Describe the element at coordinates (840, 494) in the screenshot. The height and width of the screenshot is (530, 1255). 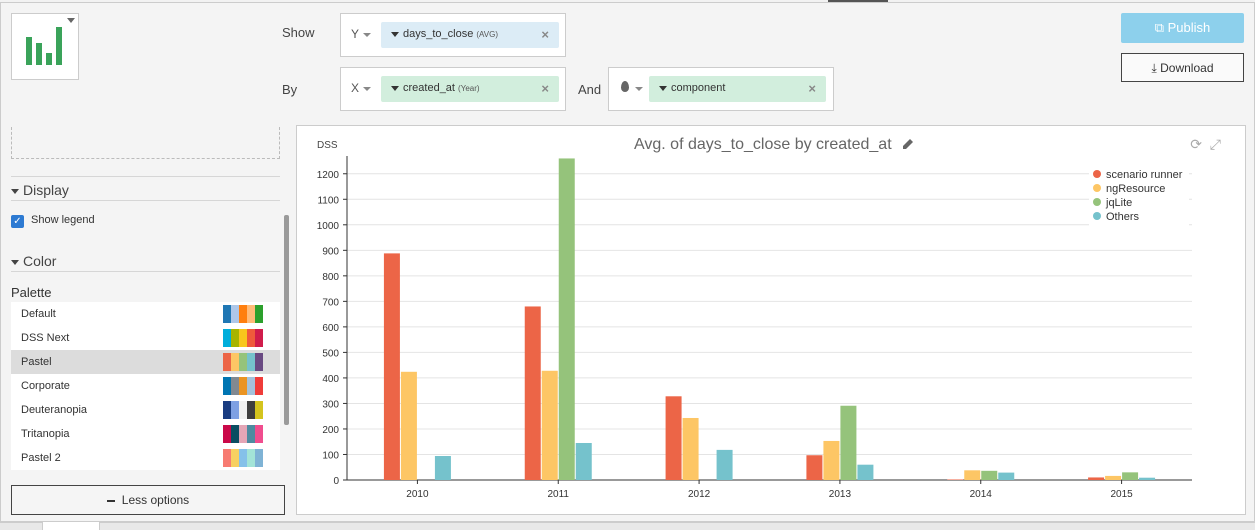
I see `x-tick-label: 2013` at that location.